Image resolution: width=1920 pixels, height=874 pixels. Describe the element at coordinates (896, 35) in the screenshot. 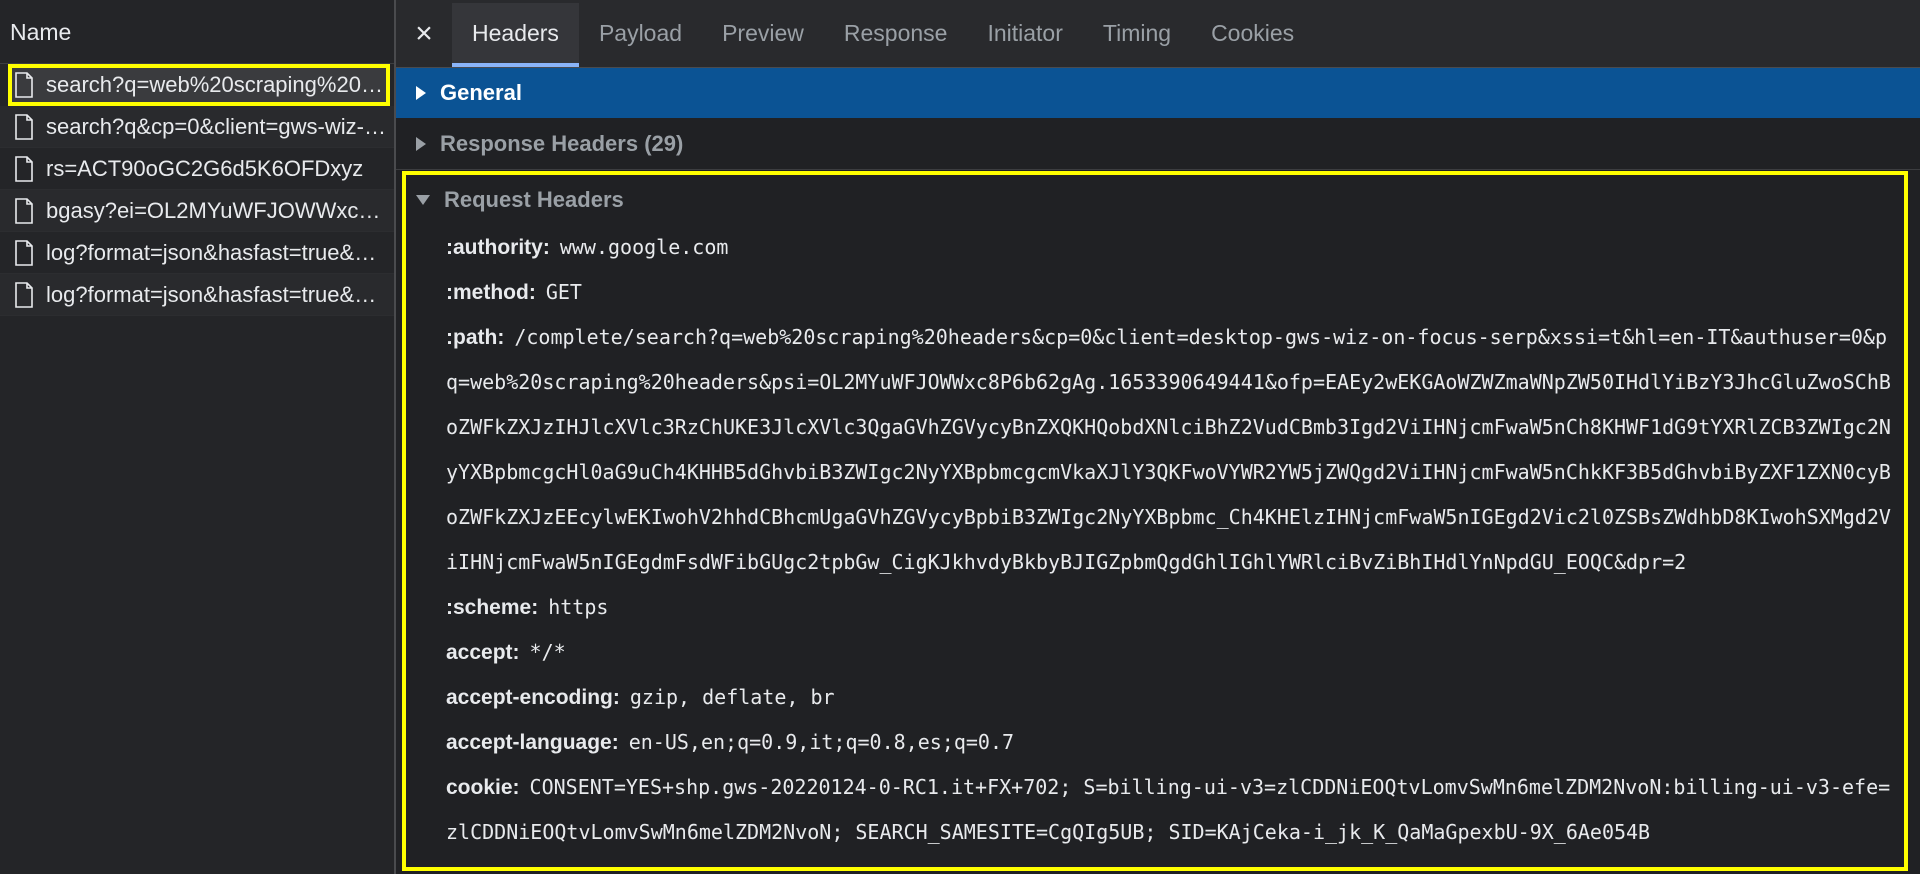

I see `tab-response: Response` at that location.